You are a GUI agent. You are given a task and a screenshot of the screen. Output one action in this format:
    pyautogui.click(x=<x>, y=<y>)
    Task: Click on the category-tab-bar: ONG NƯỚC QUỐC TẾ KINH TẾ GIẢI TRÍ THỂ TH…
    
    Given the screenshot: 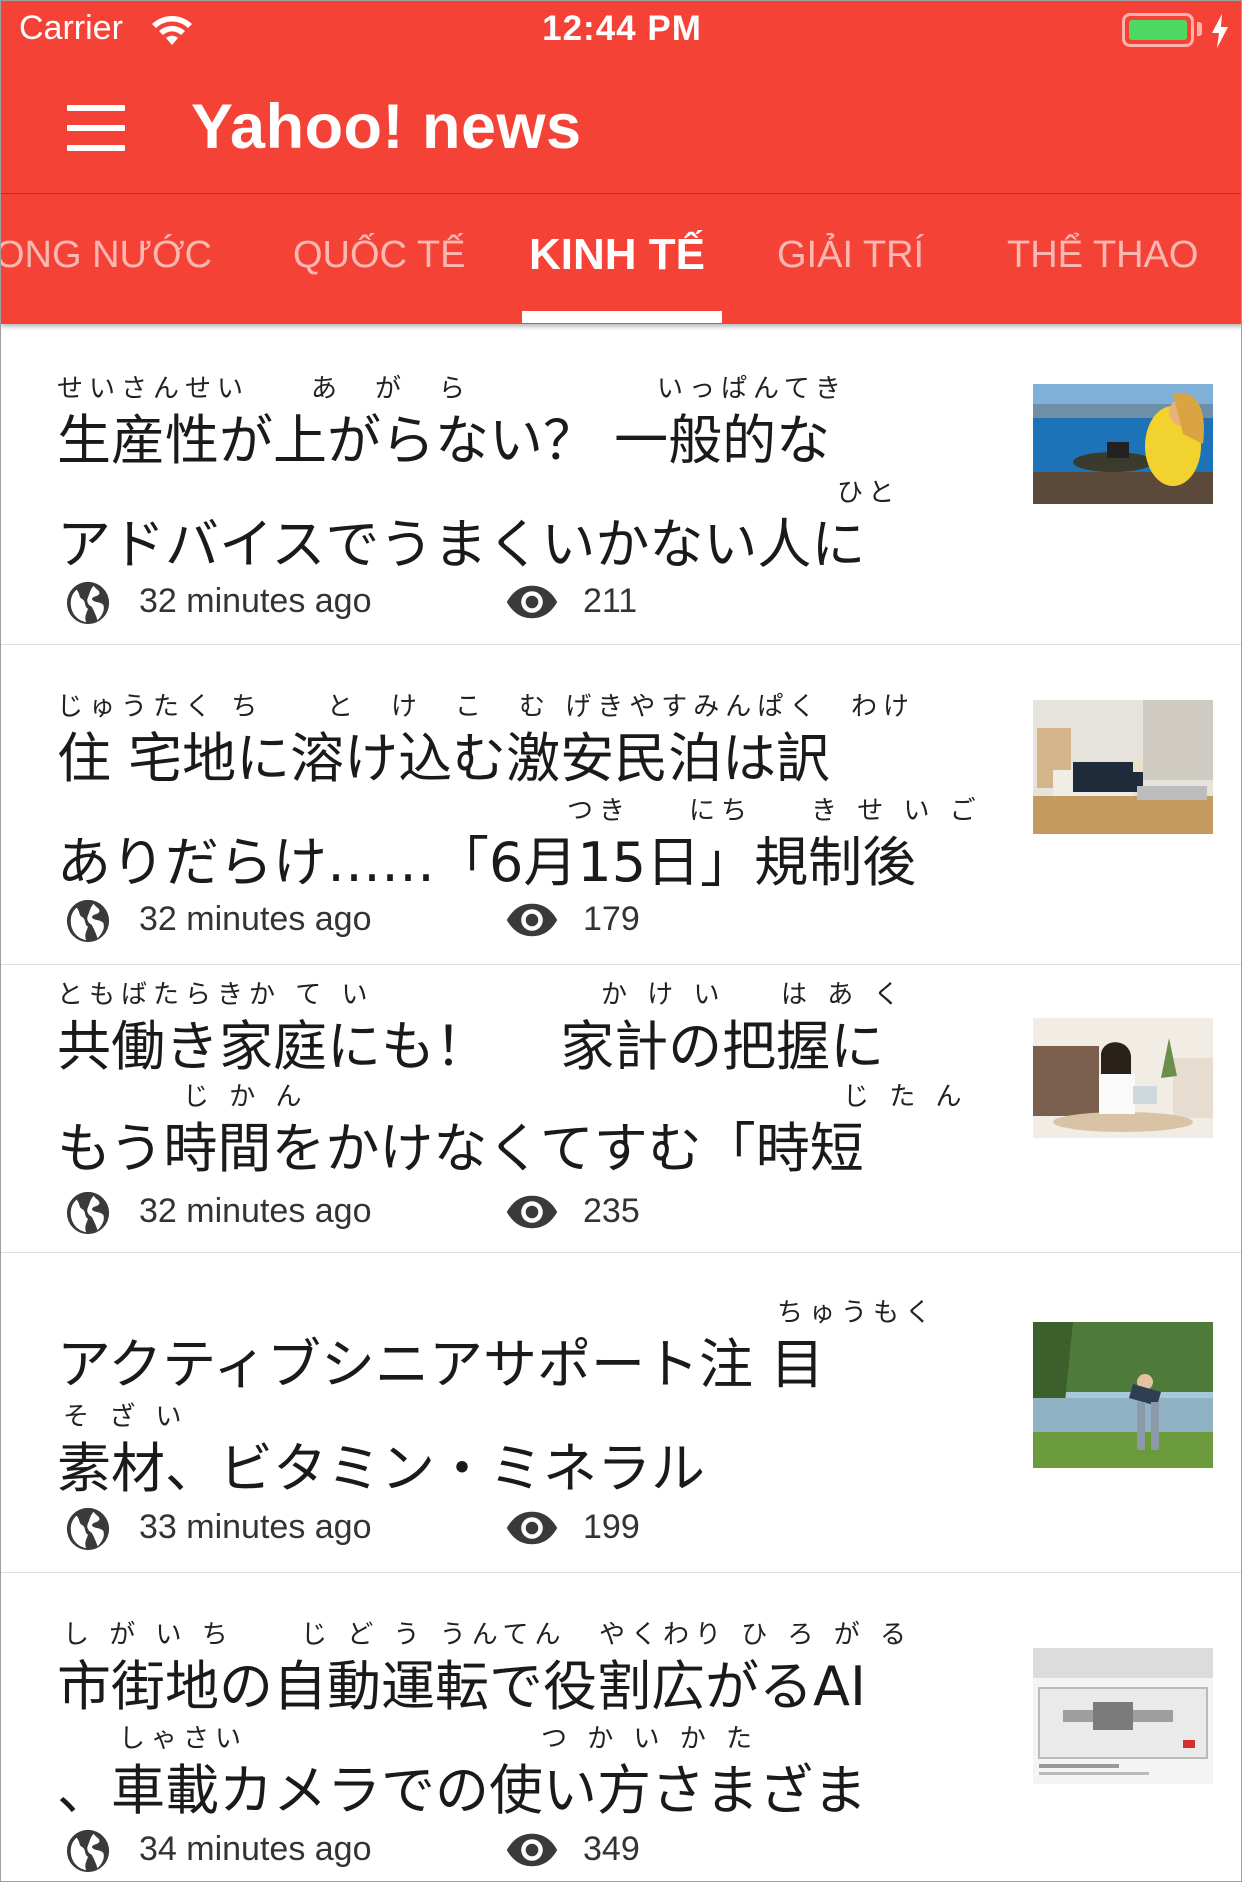 What is the action you would take?
    pyautogui.click(x=621, y=259)
    